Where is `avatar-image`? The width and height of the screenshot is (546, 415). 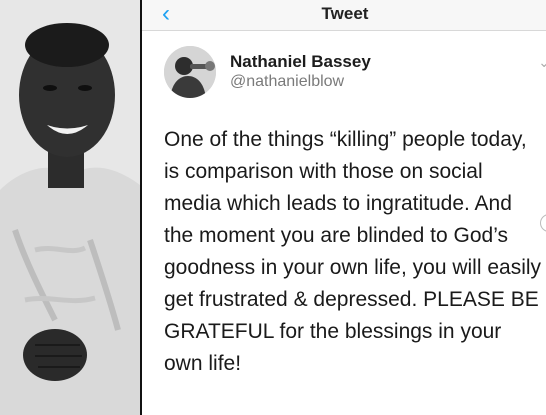 avatar-image is located at coordinates (190, 72).